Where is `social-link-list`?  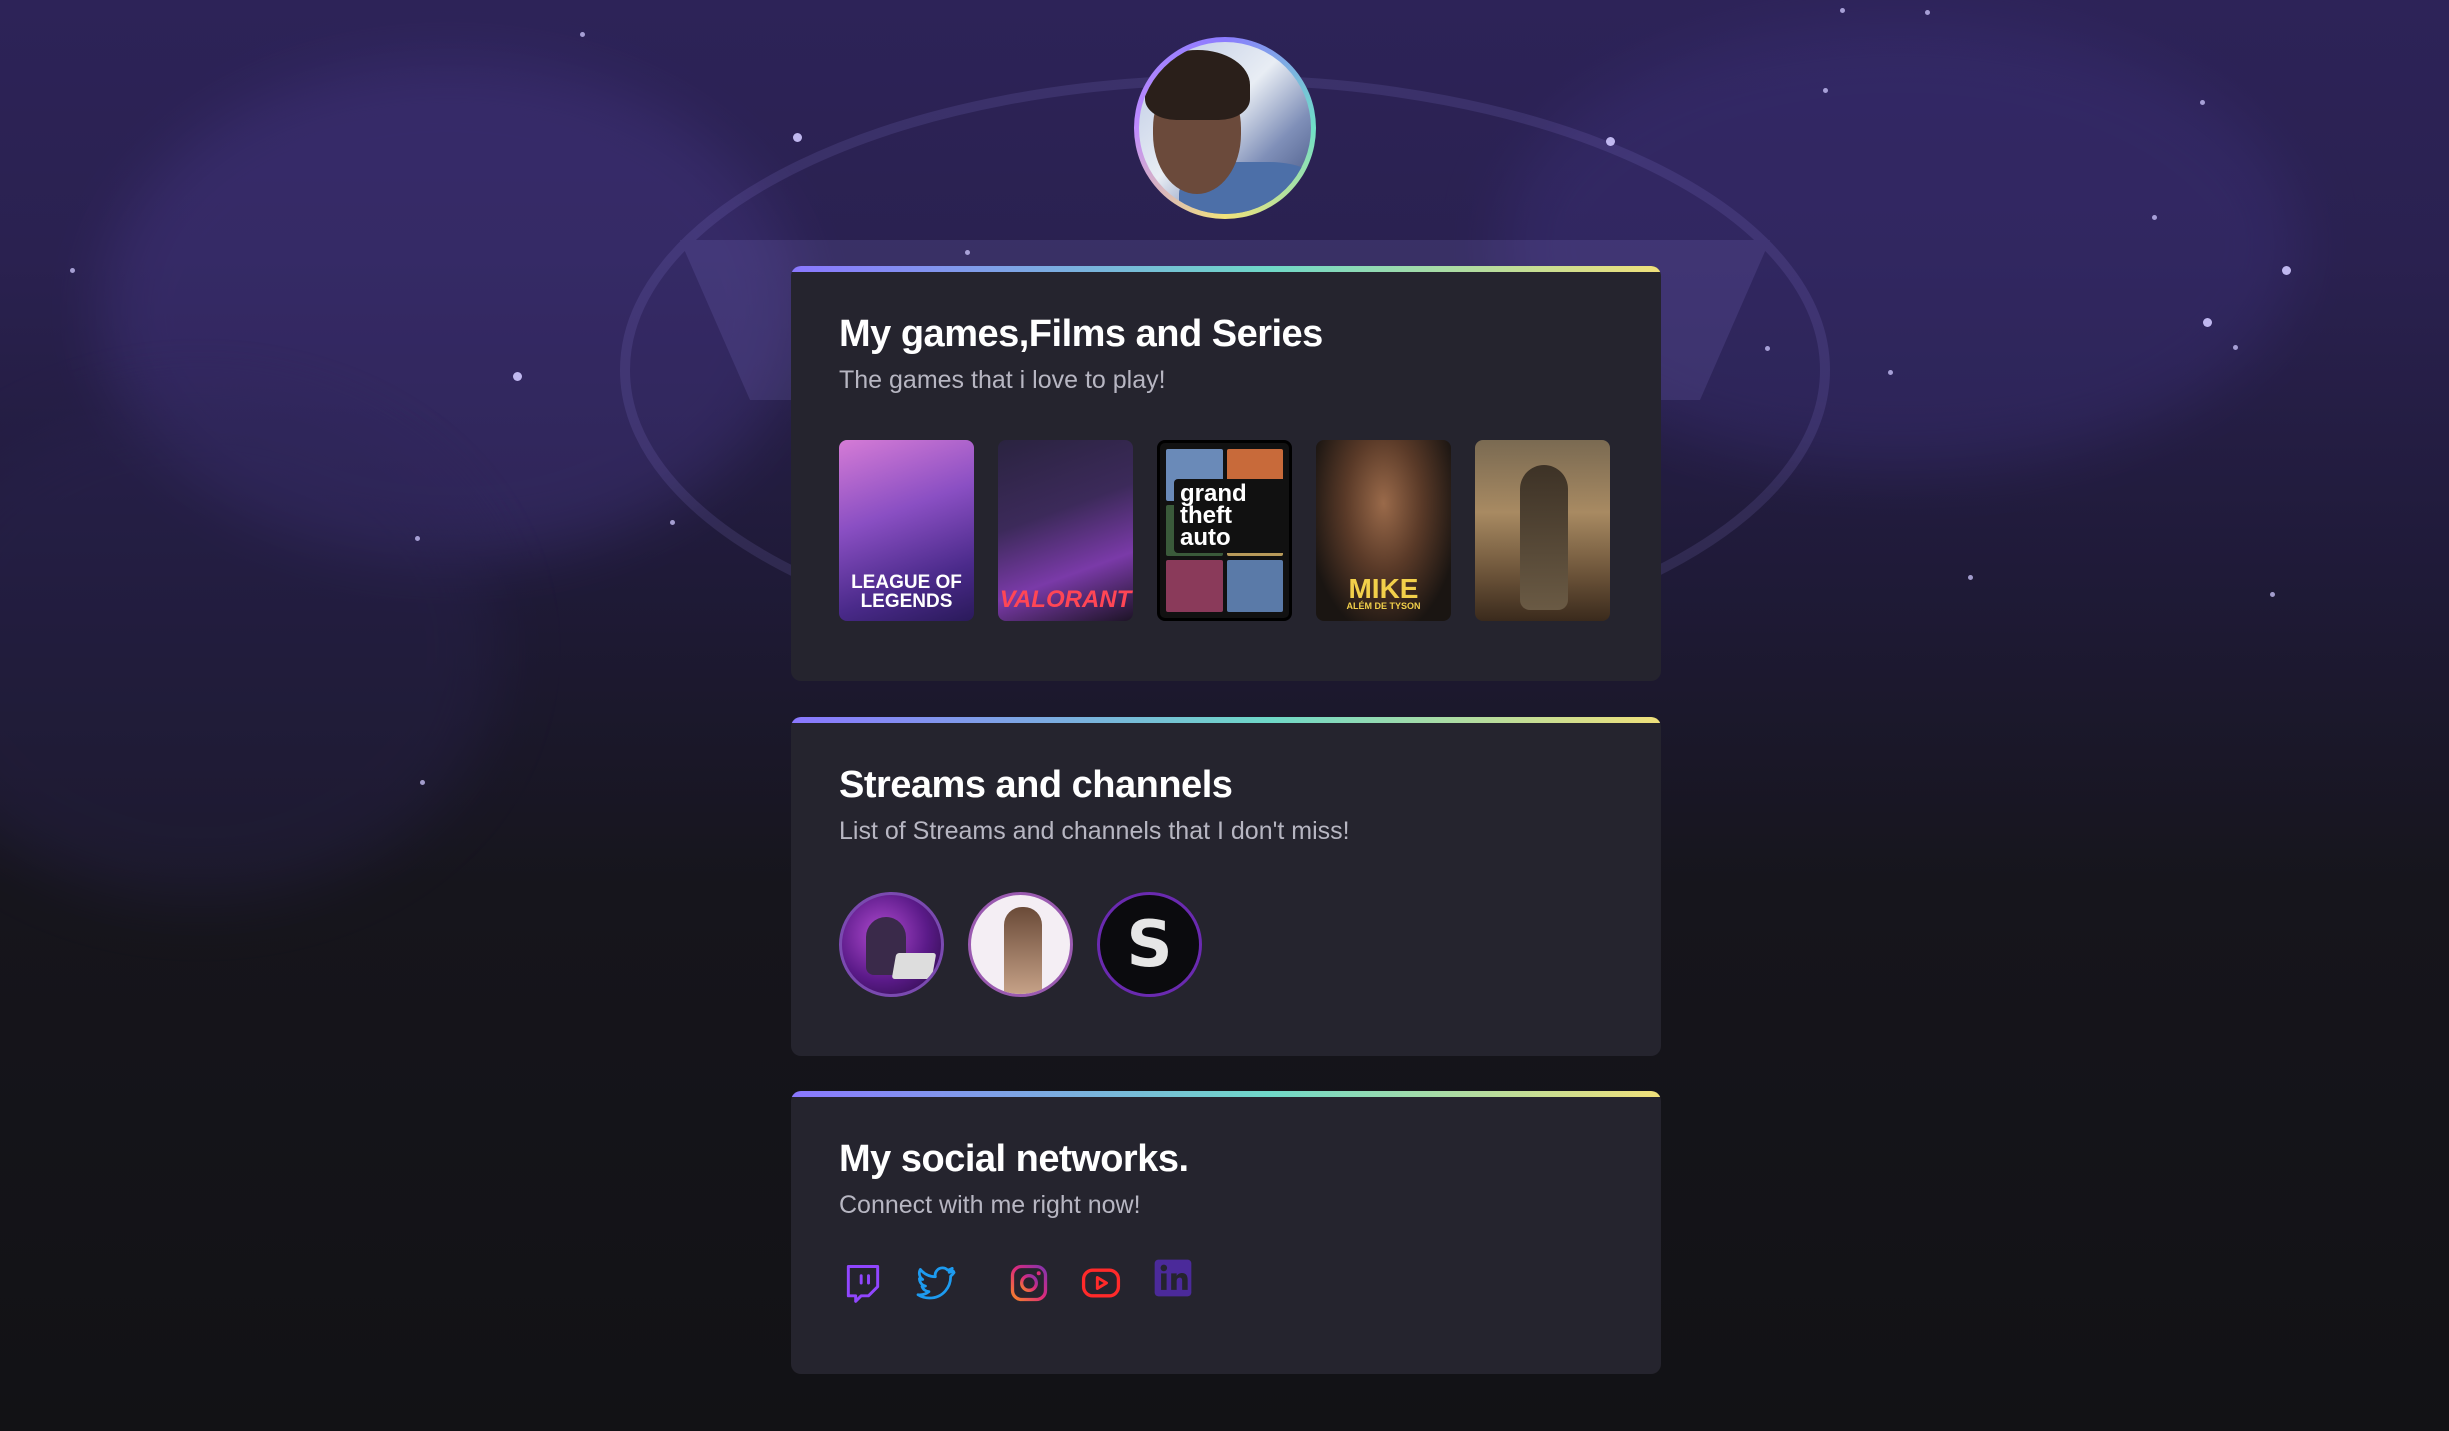
social-link-list is located at coordinates (1032, 1282).